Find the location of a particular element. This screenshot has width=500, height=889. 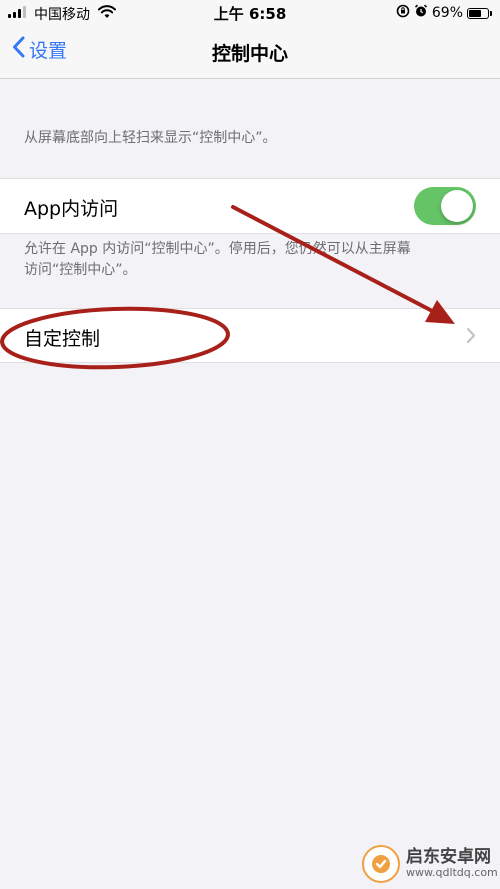

chevron-right-icon is located at coordinates (471, 337).